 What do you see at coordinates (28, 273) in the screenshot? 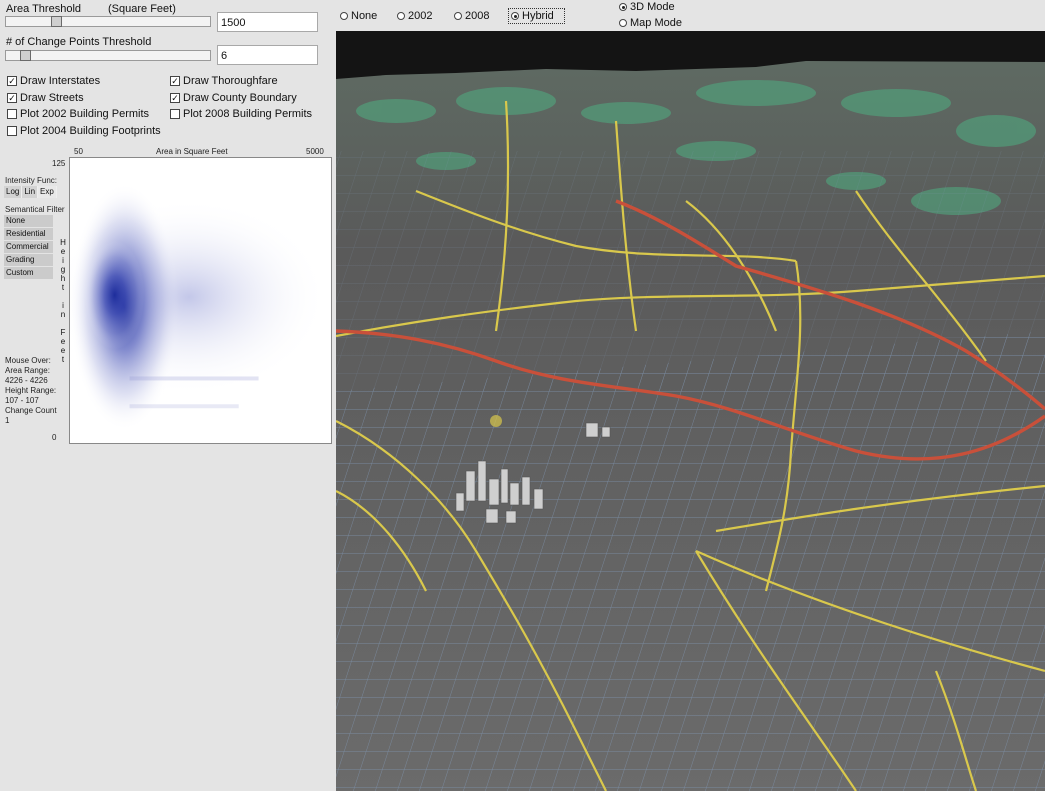
I see `filter-custom-button: Custom` at bounding box center [28, 273].